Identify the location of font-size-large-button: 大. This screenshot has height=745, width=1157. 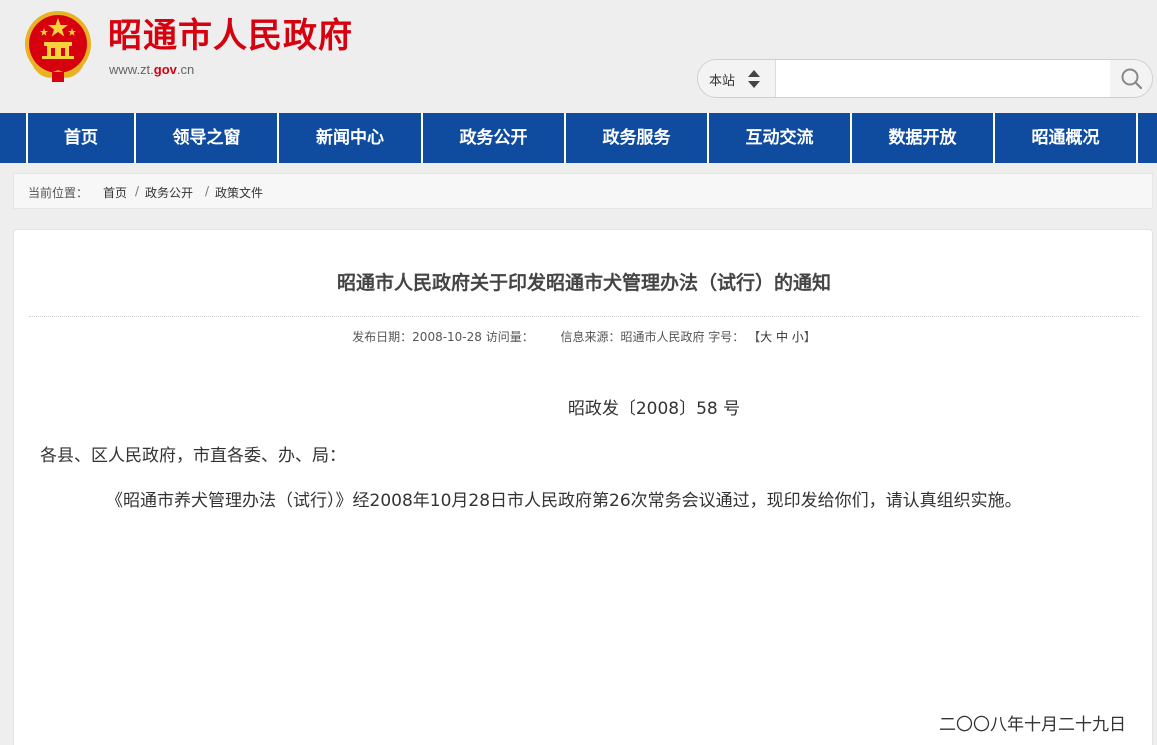
(766, 337).